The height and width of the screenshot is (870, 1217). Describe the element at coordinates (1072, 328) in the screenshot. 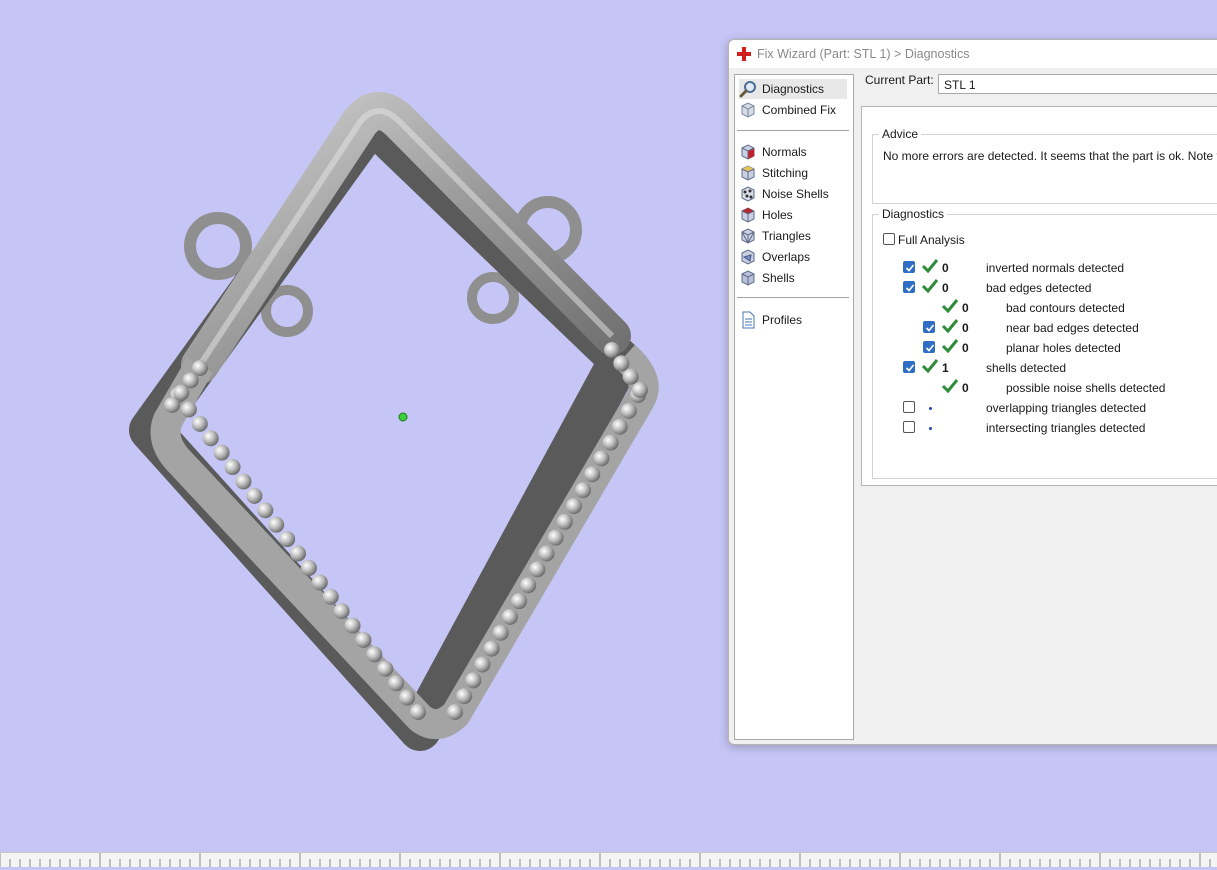

I see `near-bad-edges-label: near bad edges detected` at that location.